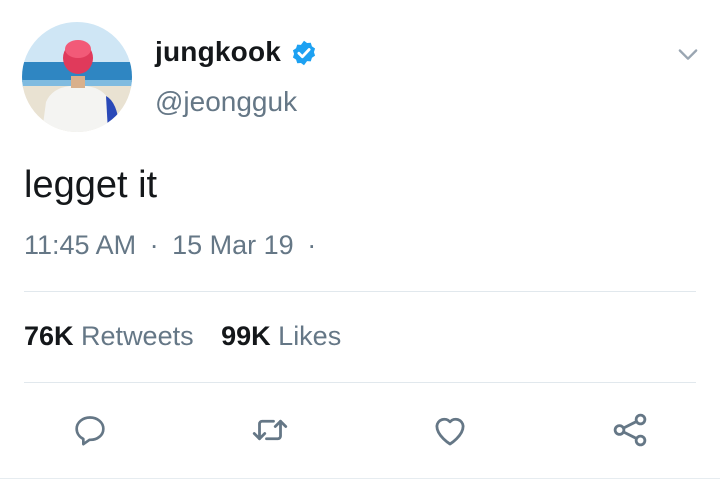 The height and width of the screenshot is (482, 720). Describe the element at coordinates (246, 336) in the screenshot. I see `likes-count: 99K` at that location.